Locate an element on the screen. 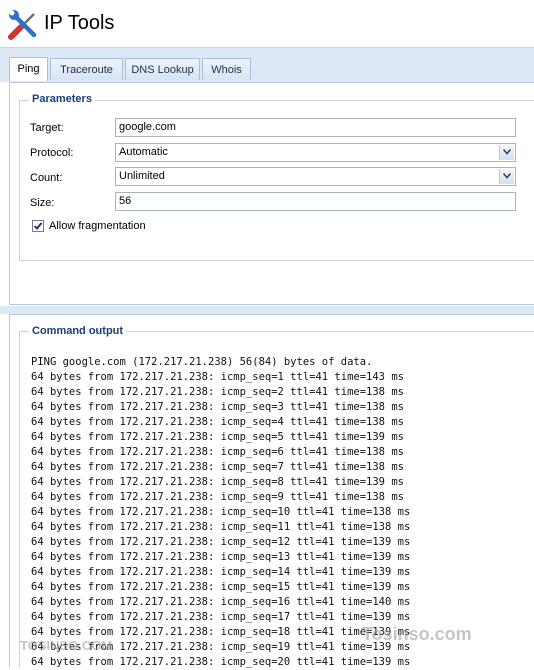  tab-ping: Ping is located at coordinates (28, 69).